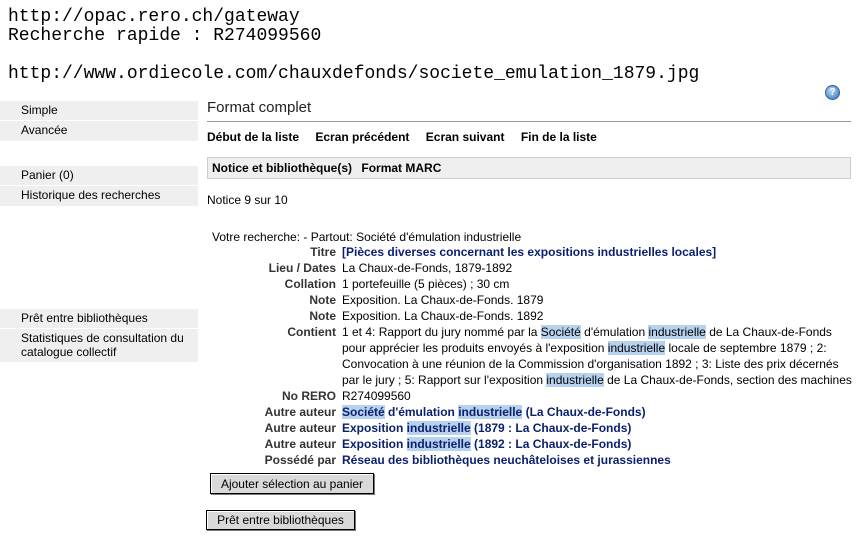  Describe the element at coordinates (99, 131) in the screenshot. I see `sidebar-item-advanced: Avancée` at that location.